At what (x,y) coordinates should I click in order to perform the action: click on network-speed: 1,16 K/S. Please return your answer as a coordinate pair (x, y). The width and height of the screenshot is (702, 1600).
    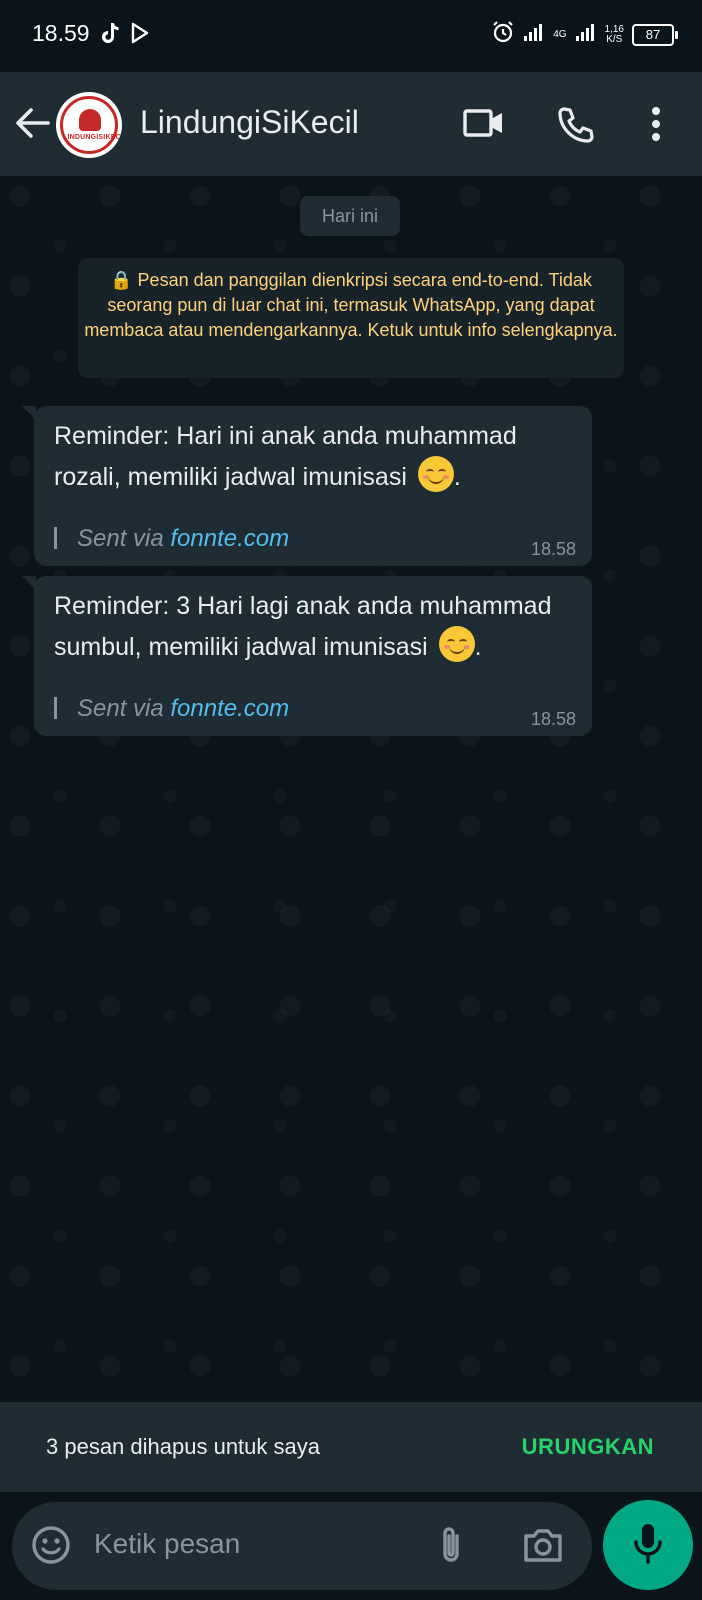
    Looking at the image, I should click on (614, 34).